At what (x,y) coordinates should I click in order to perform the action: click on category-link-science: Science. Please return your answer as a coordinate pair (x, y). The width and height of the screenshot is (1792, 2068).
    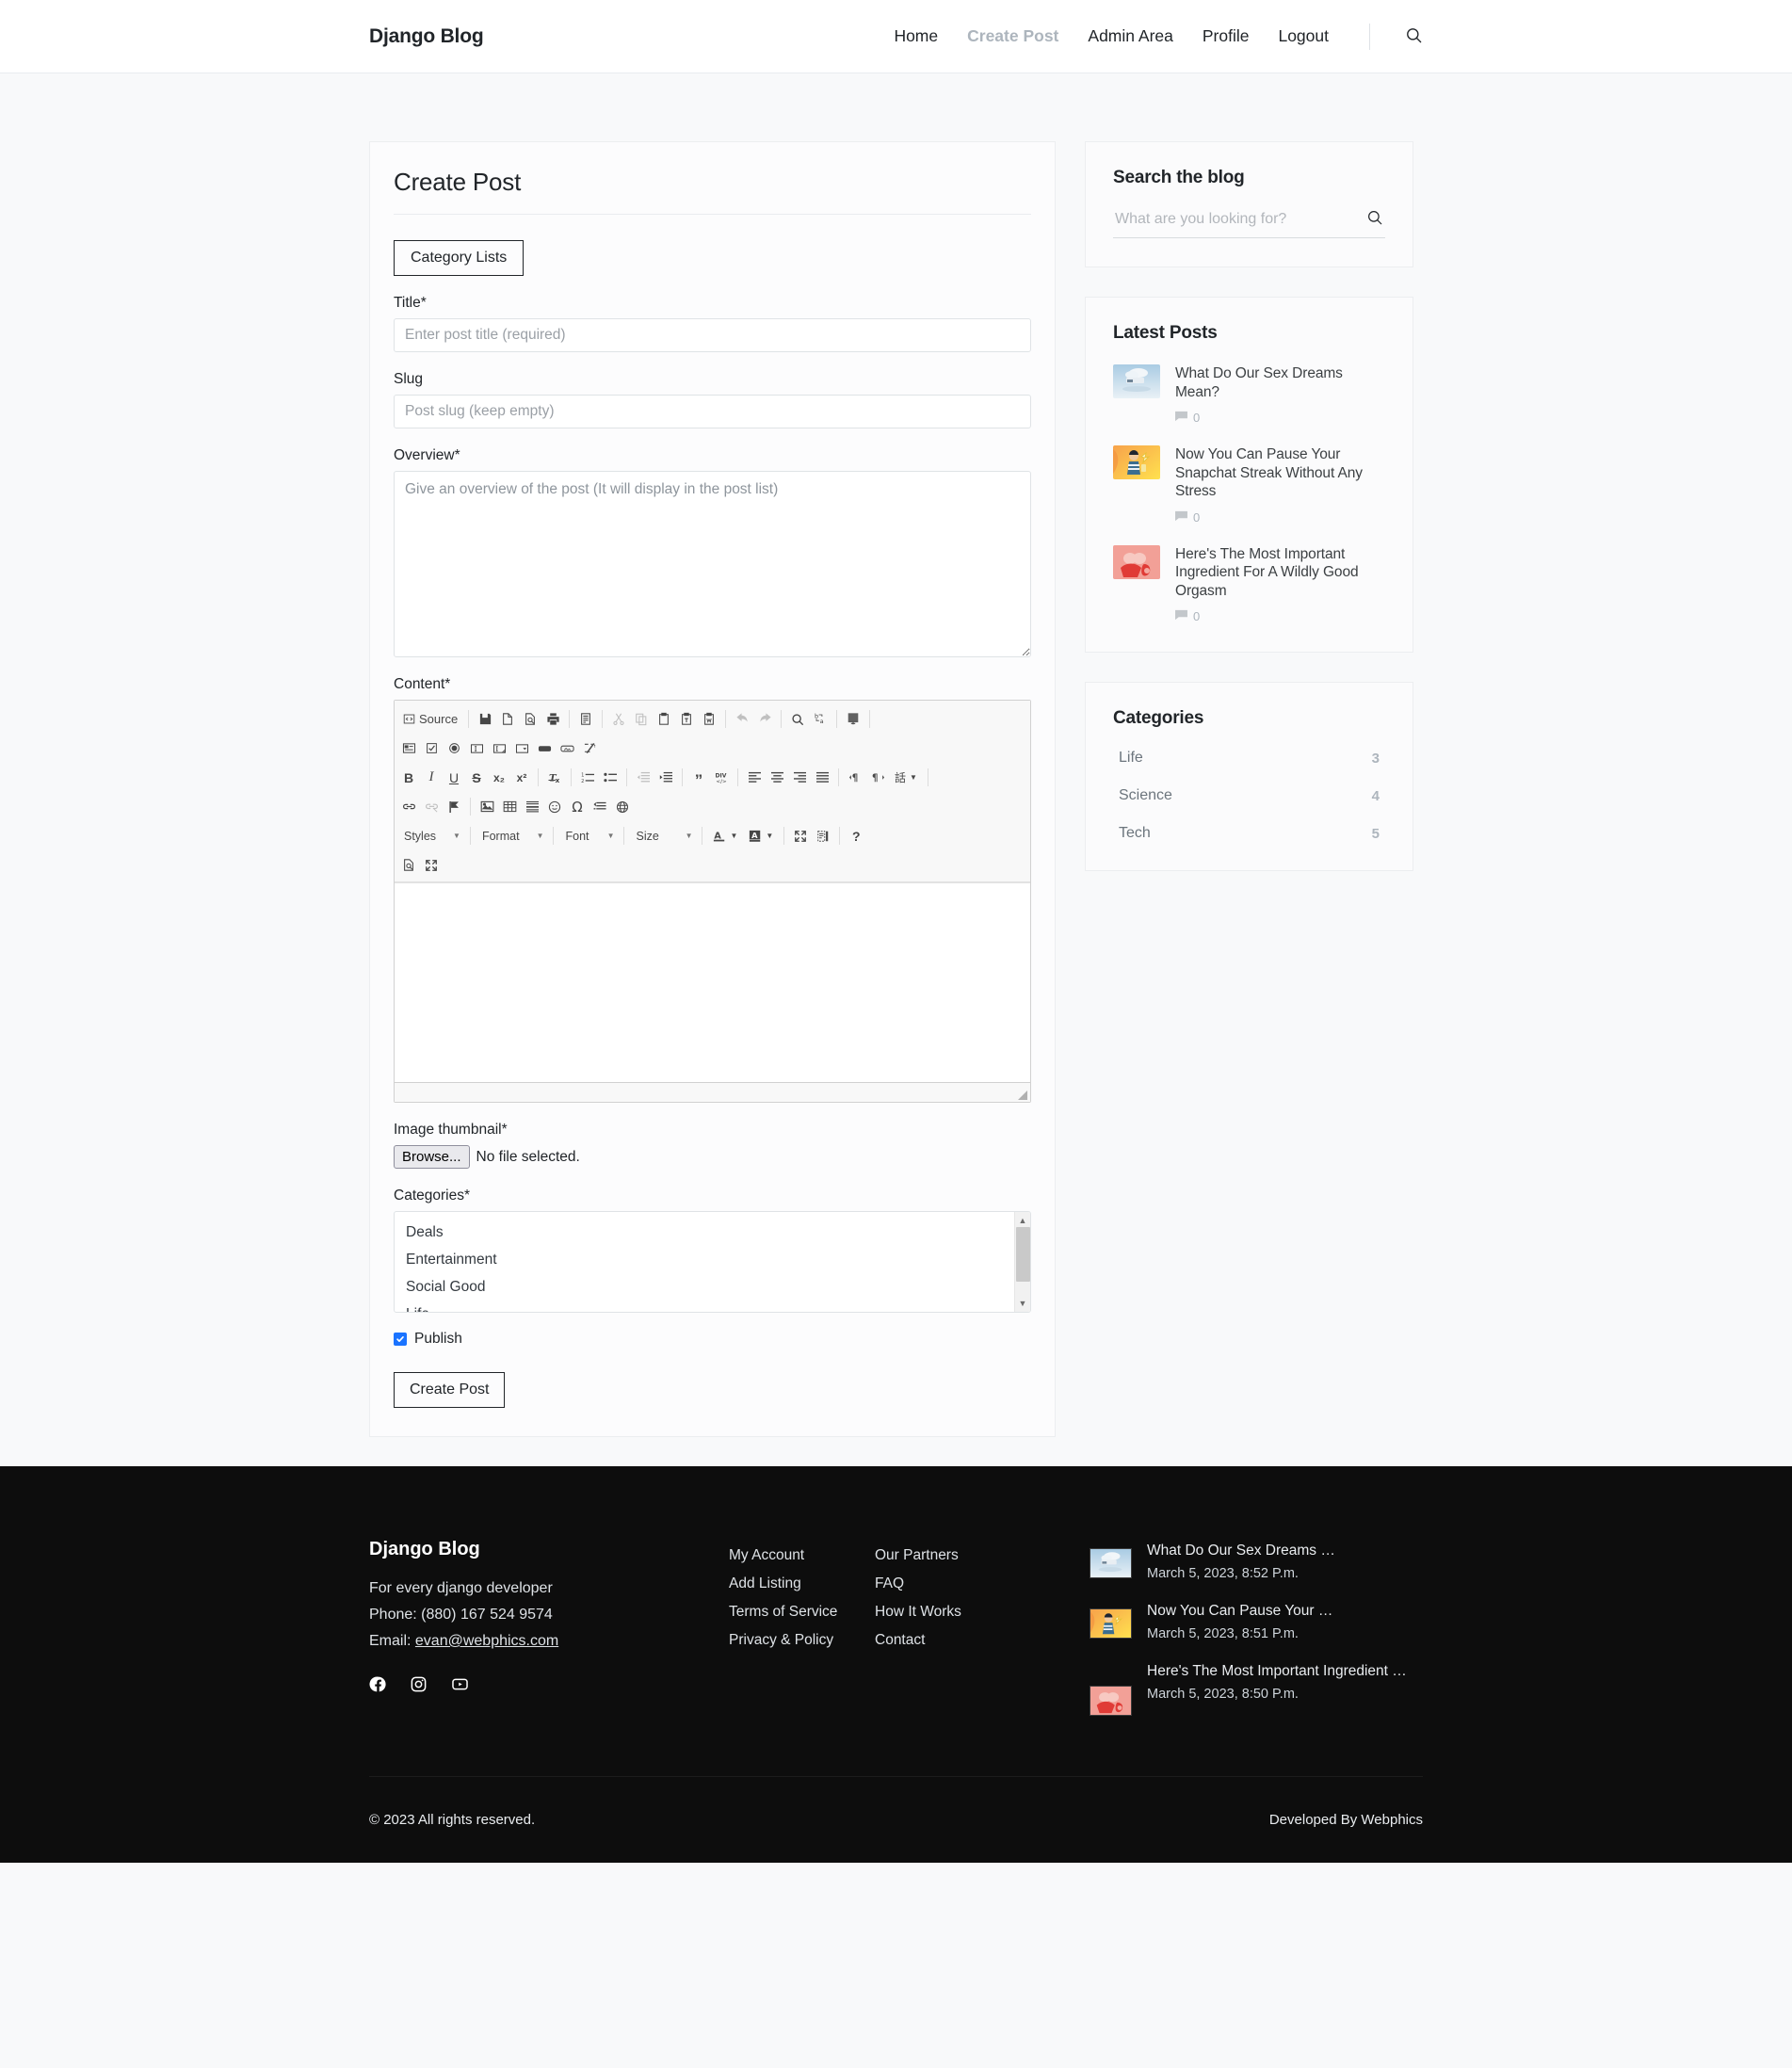
    Looking at the image, I should click on (1145, 795).